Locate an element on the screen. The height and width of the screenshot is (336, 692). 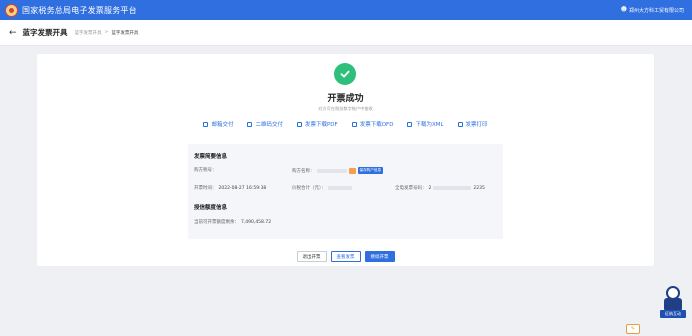
issue-time-field: 开票时间： 2022-08-27 16:59:38 is located at coordinates (230, 188).